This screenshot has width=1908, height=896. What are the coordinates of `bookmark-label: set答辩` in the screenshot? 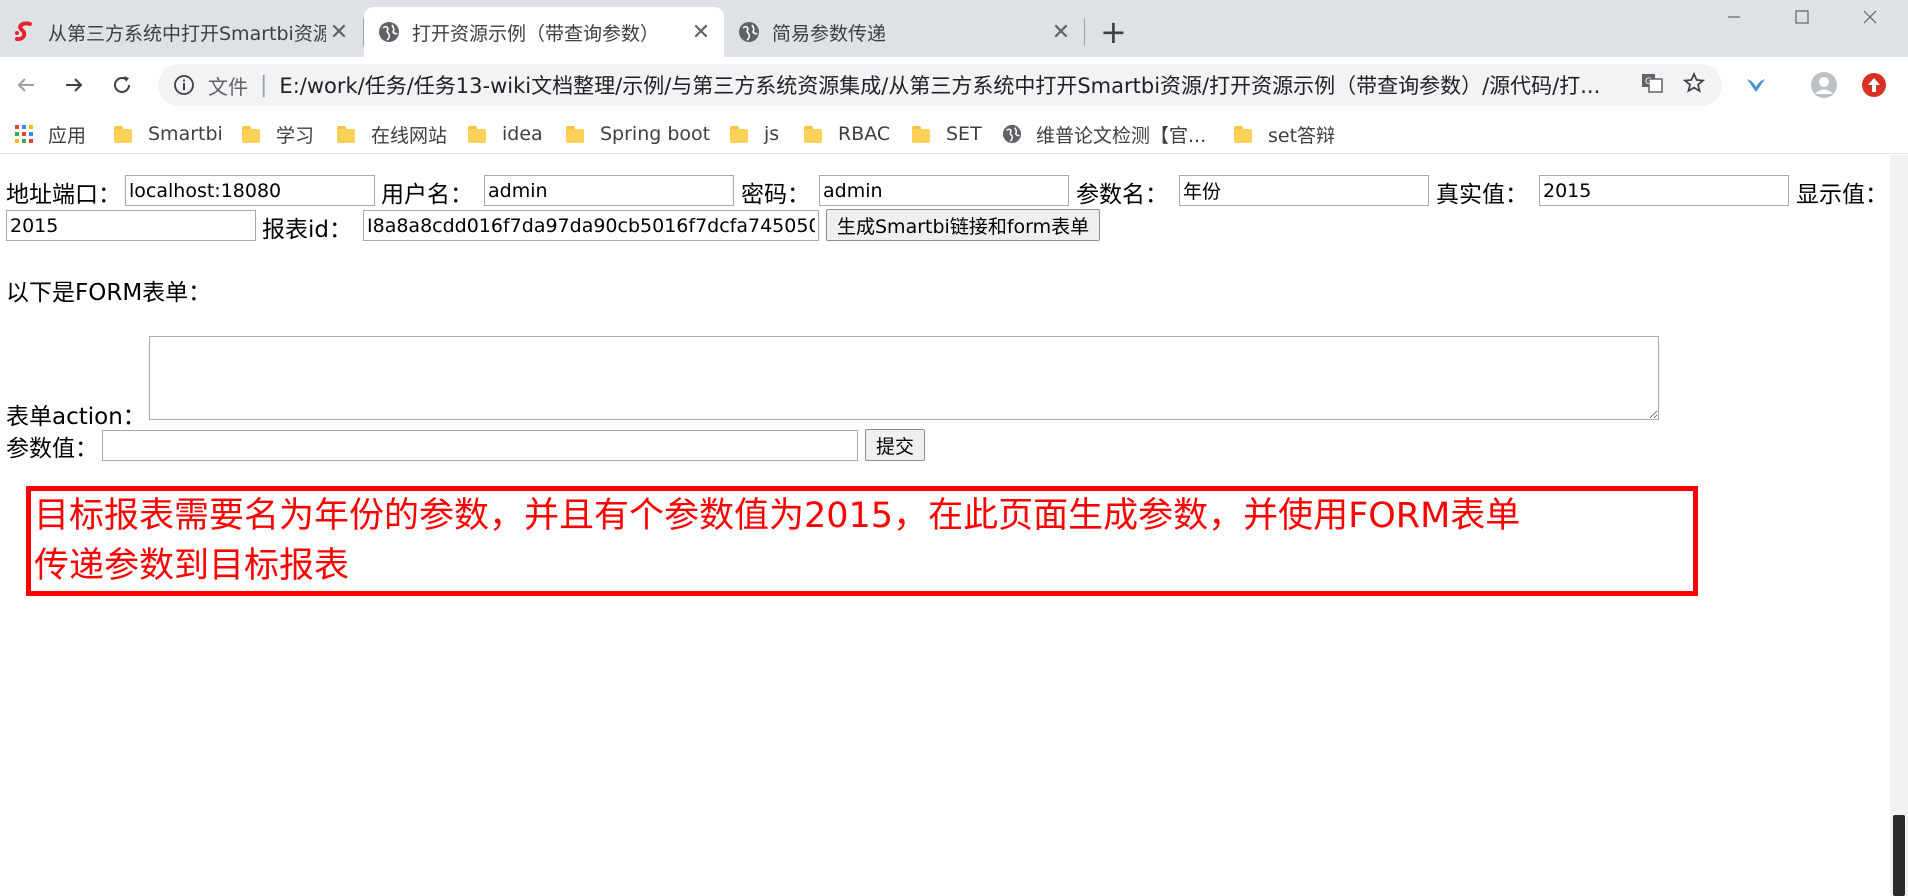 It's located at (1302, 135).